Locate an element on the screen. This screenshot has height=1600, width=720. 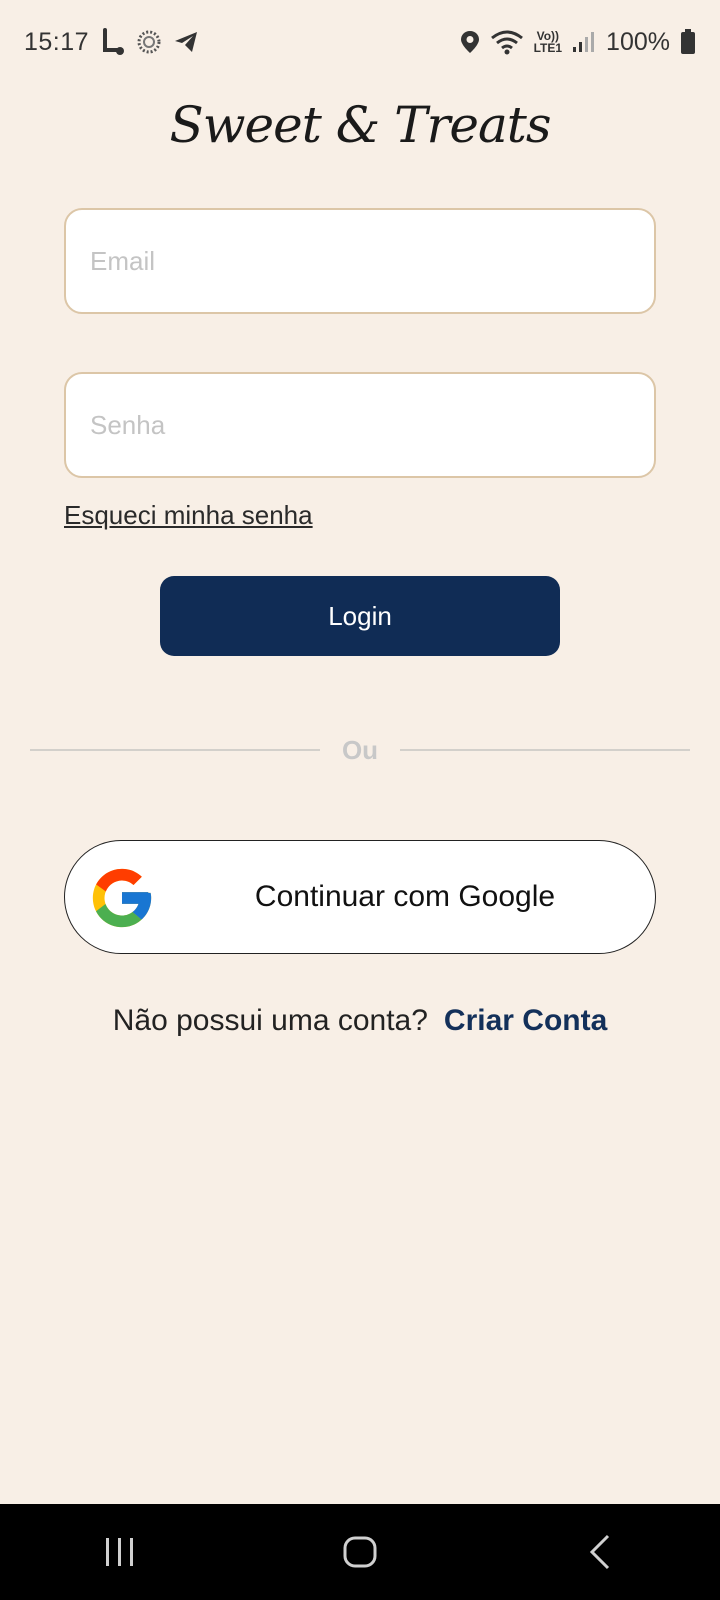
create-account-link: Criar Conta is located at coordinates (525, 1021).